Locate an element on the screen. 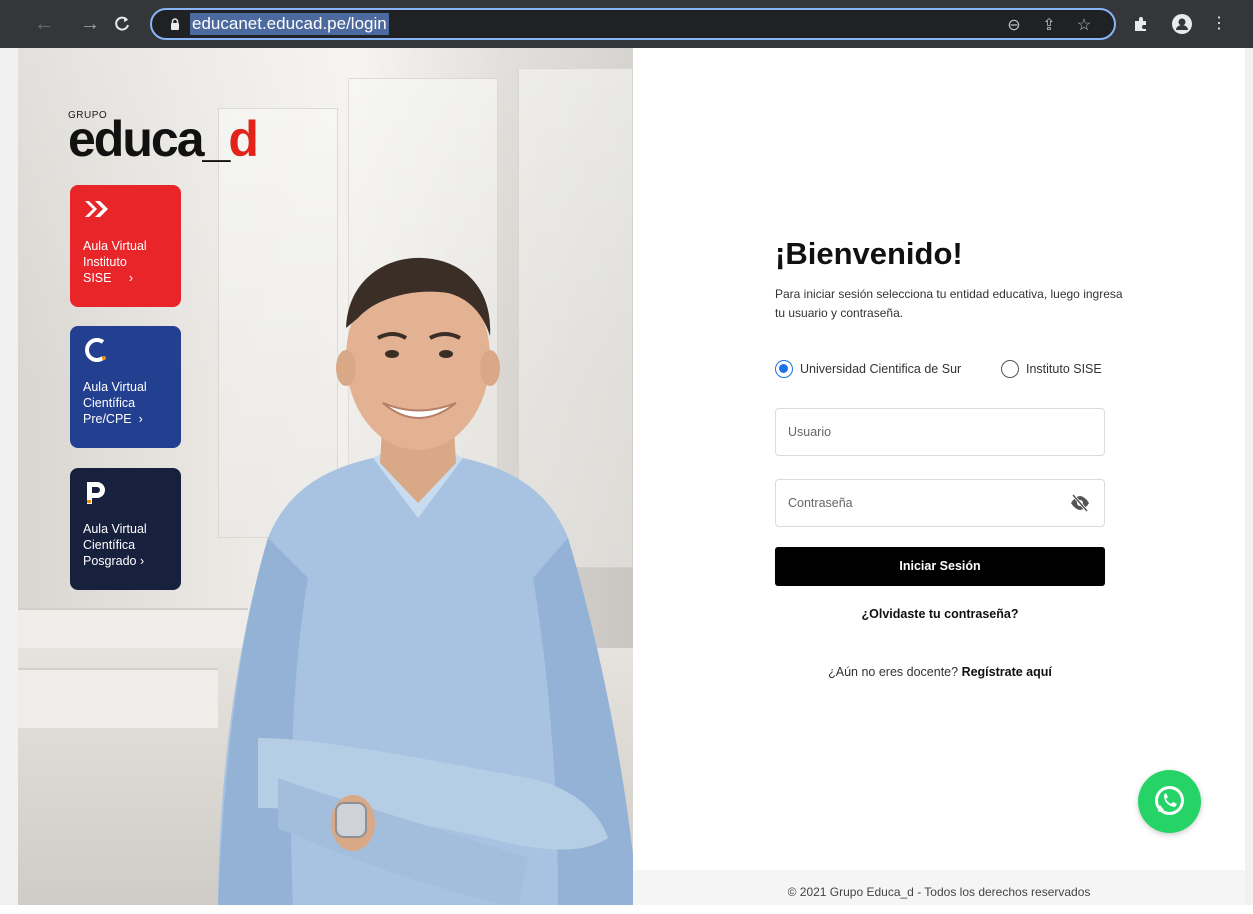  register-prompt-text: ¿Aún no eres docente? is located at coordinates (893, 672).